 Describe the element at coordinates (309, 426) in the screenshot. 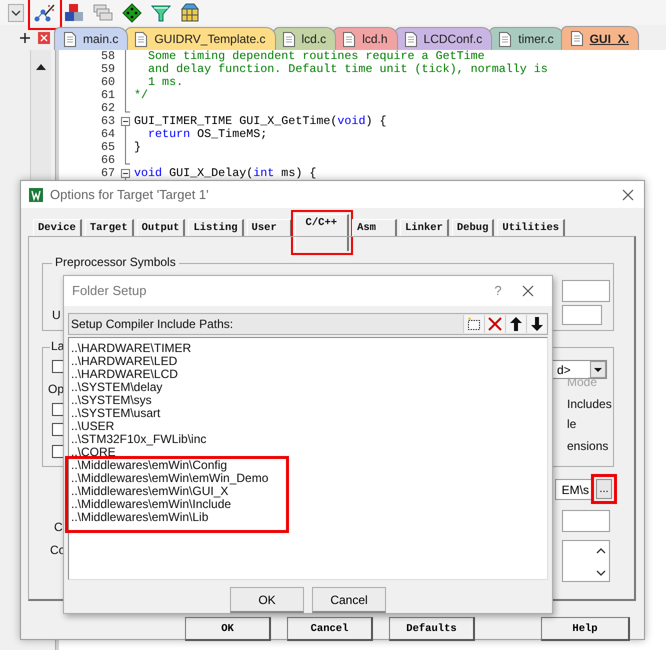

I see `include-path-item: ..\USER` at that location.